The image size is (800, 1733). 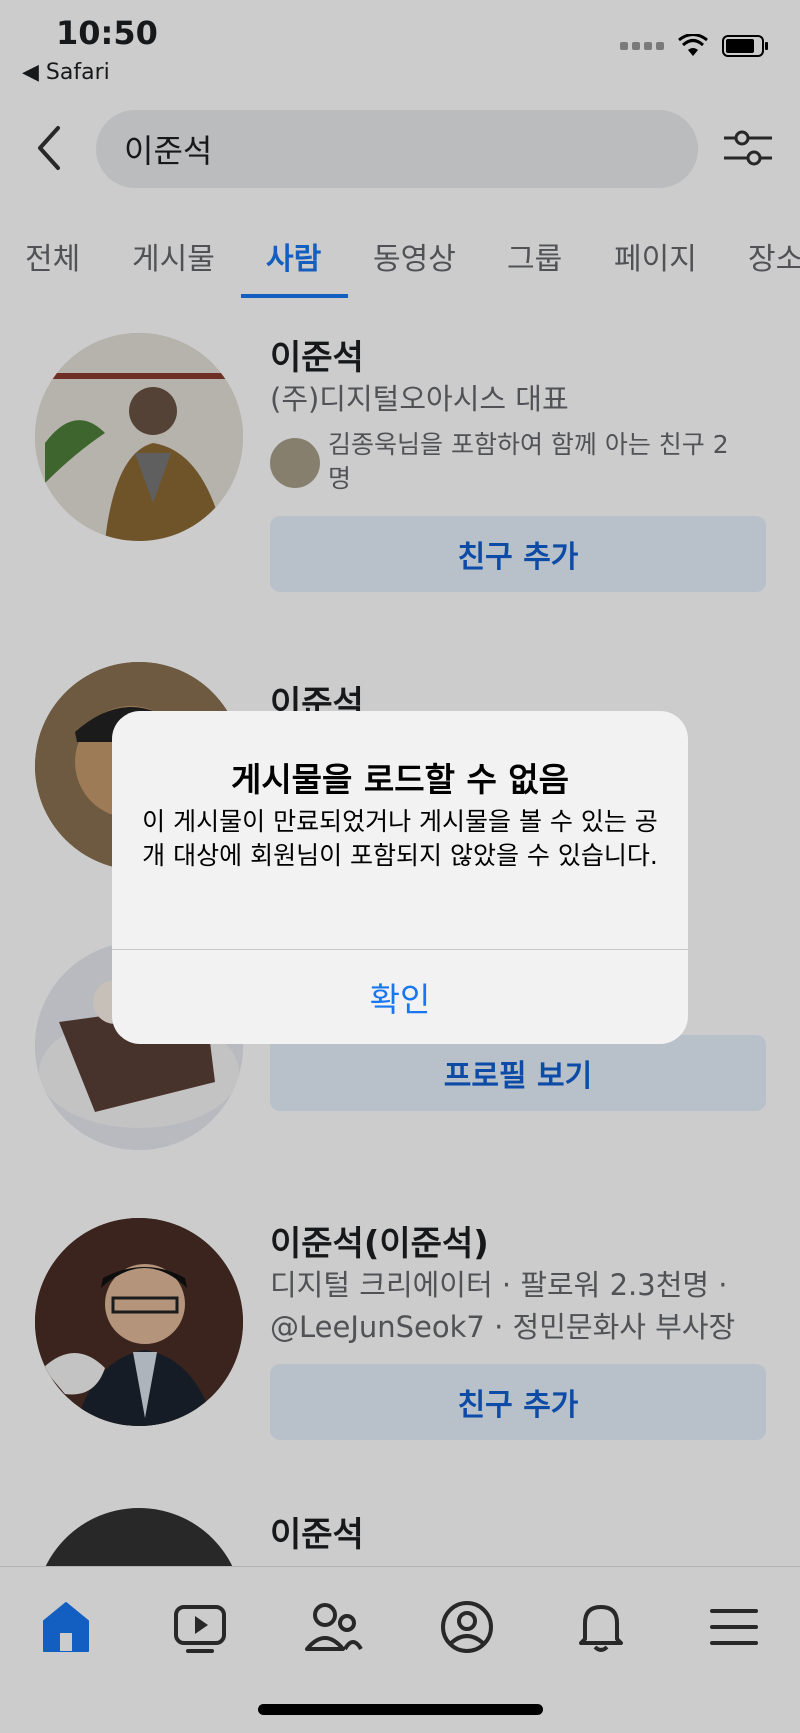 What do you see at coordinates (400, 997) in the screenshot?
I see `alert-confirm-button: 확인` at bounding box center [400, 997].